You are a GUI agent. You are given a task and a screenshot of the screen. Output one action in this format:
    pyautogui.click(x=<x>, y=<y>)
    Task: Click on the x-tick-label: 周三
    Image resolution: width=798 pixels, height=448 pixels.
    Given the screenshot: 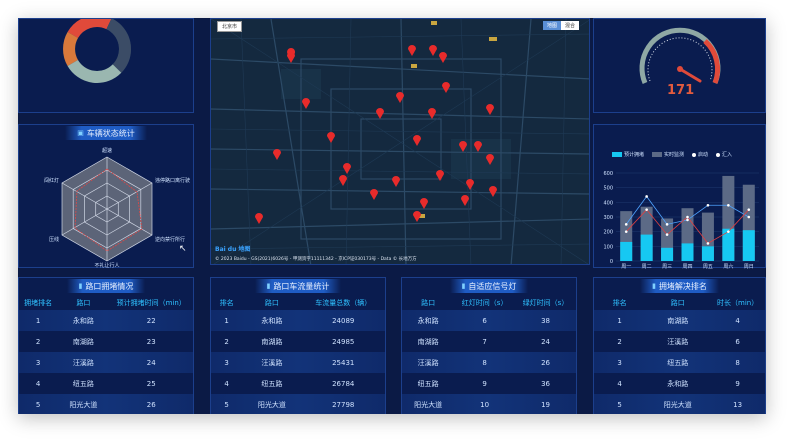 What is the action you would take?
    pyautogui.click(x=667, y=266)
    